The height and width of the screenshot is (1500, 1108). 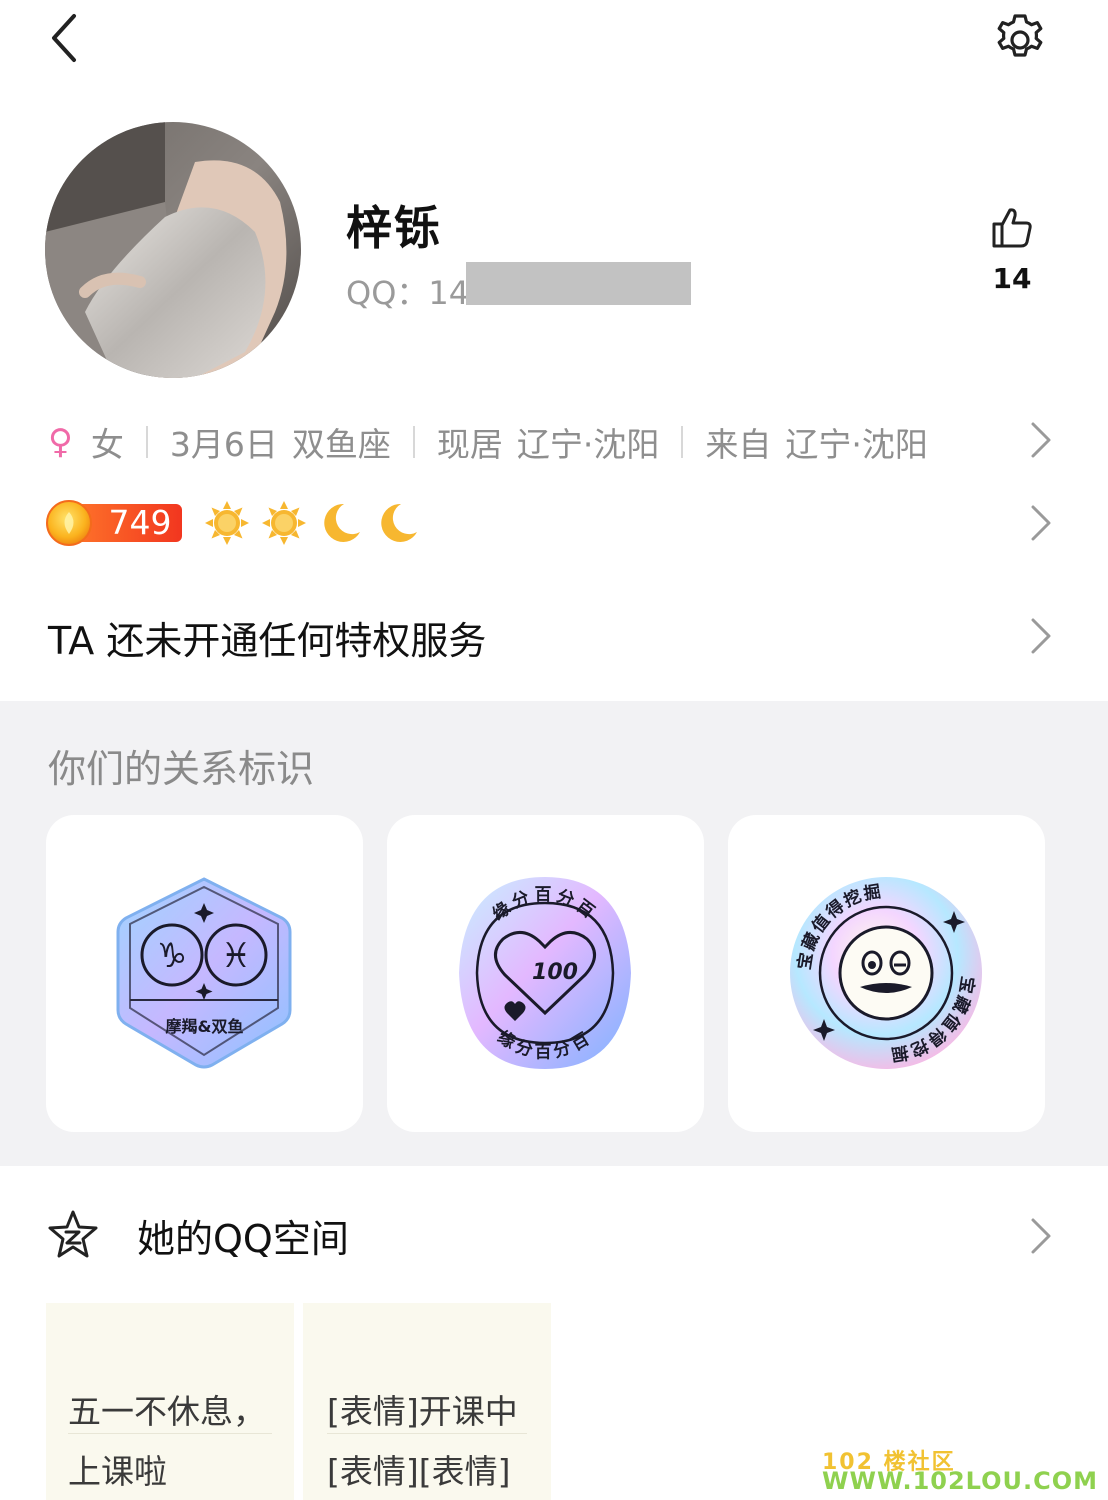 What do you see at coordinates (387, 293) in the screenshot?
I see `qq-label: QQ：` at bounding box center [387, 293].